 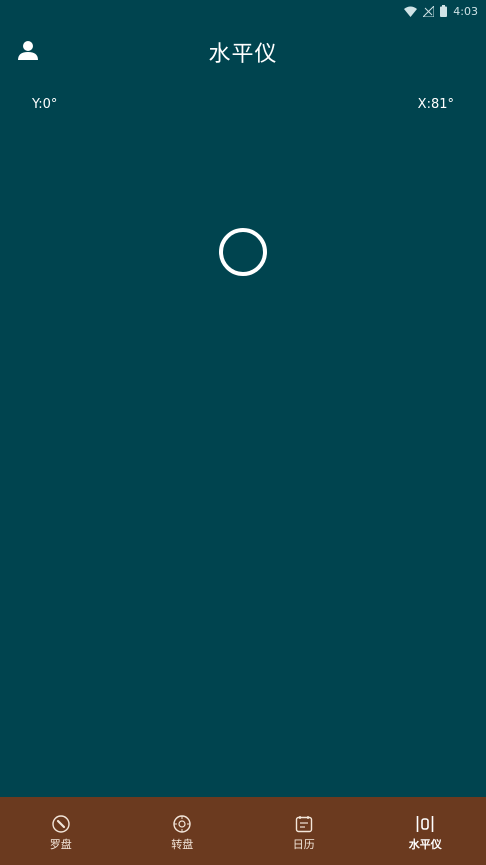 What do you see at coordinates (243, 54) in the screenshot?
I see `page-title: 水平仪` at bounding box center [243, 54].